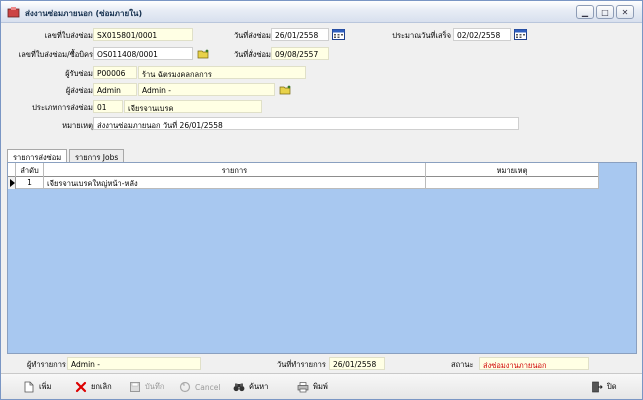 This screenshot has width=643, height=400. I want to click on remark-field: ส่งงานซ่อมภายนอก วันที่ 26/01/2558, so click(306, 123).